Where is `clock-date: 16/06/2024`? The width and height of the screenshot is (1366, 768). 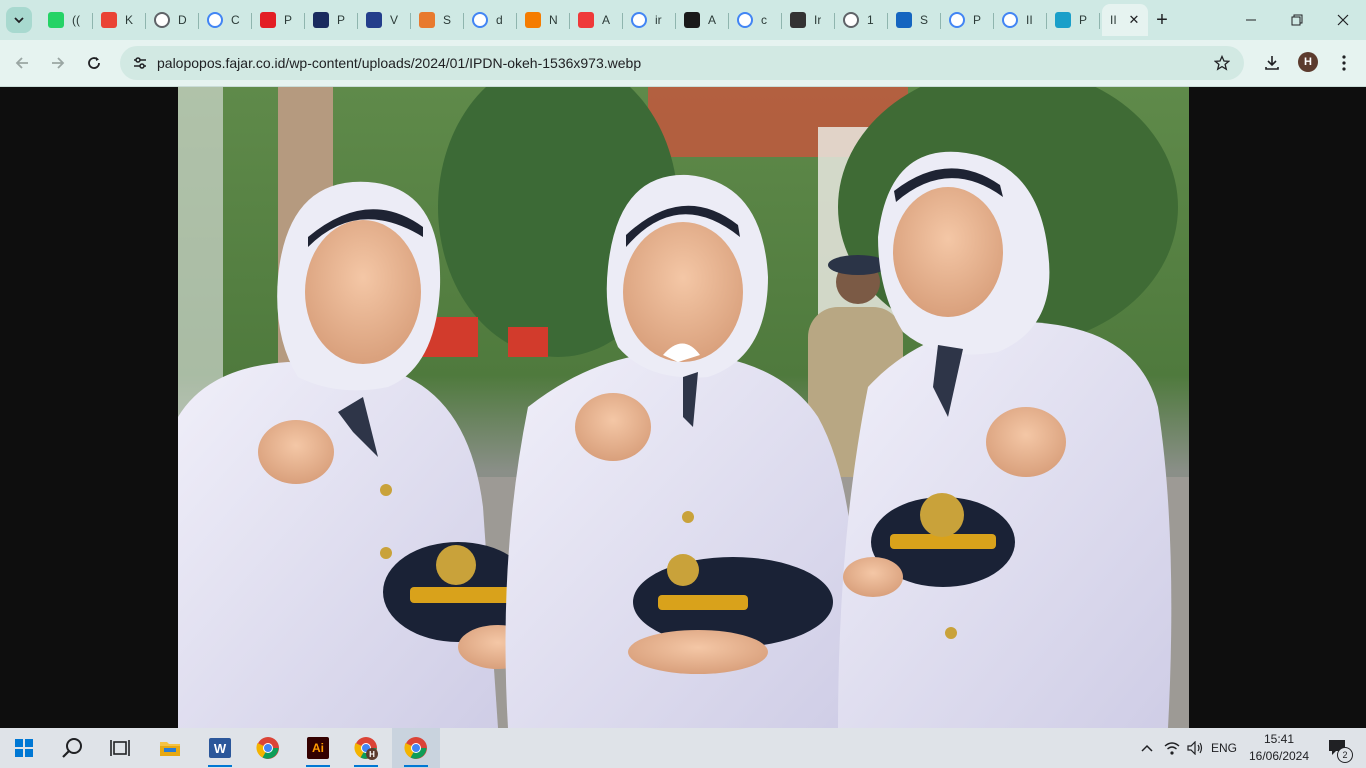
clock-date: 16/06/2024 is located at coordinates (1279, 756).